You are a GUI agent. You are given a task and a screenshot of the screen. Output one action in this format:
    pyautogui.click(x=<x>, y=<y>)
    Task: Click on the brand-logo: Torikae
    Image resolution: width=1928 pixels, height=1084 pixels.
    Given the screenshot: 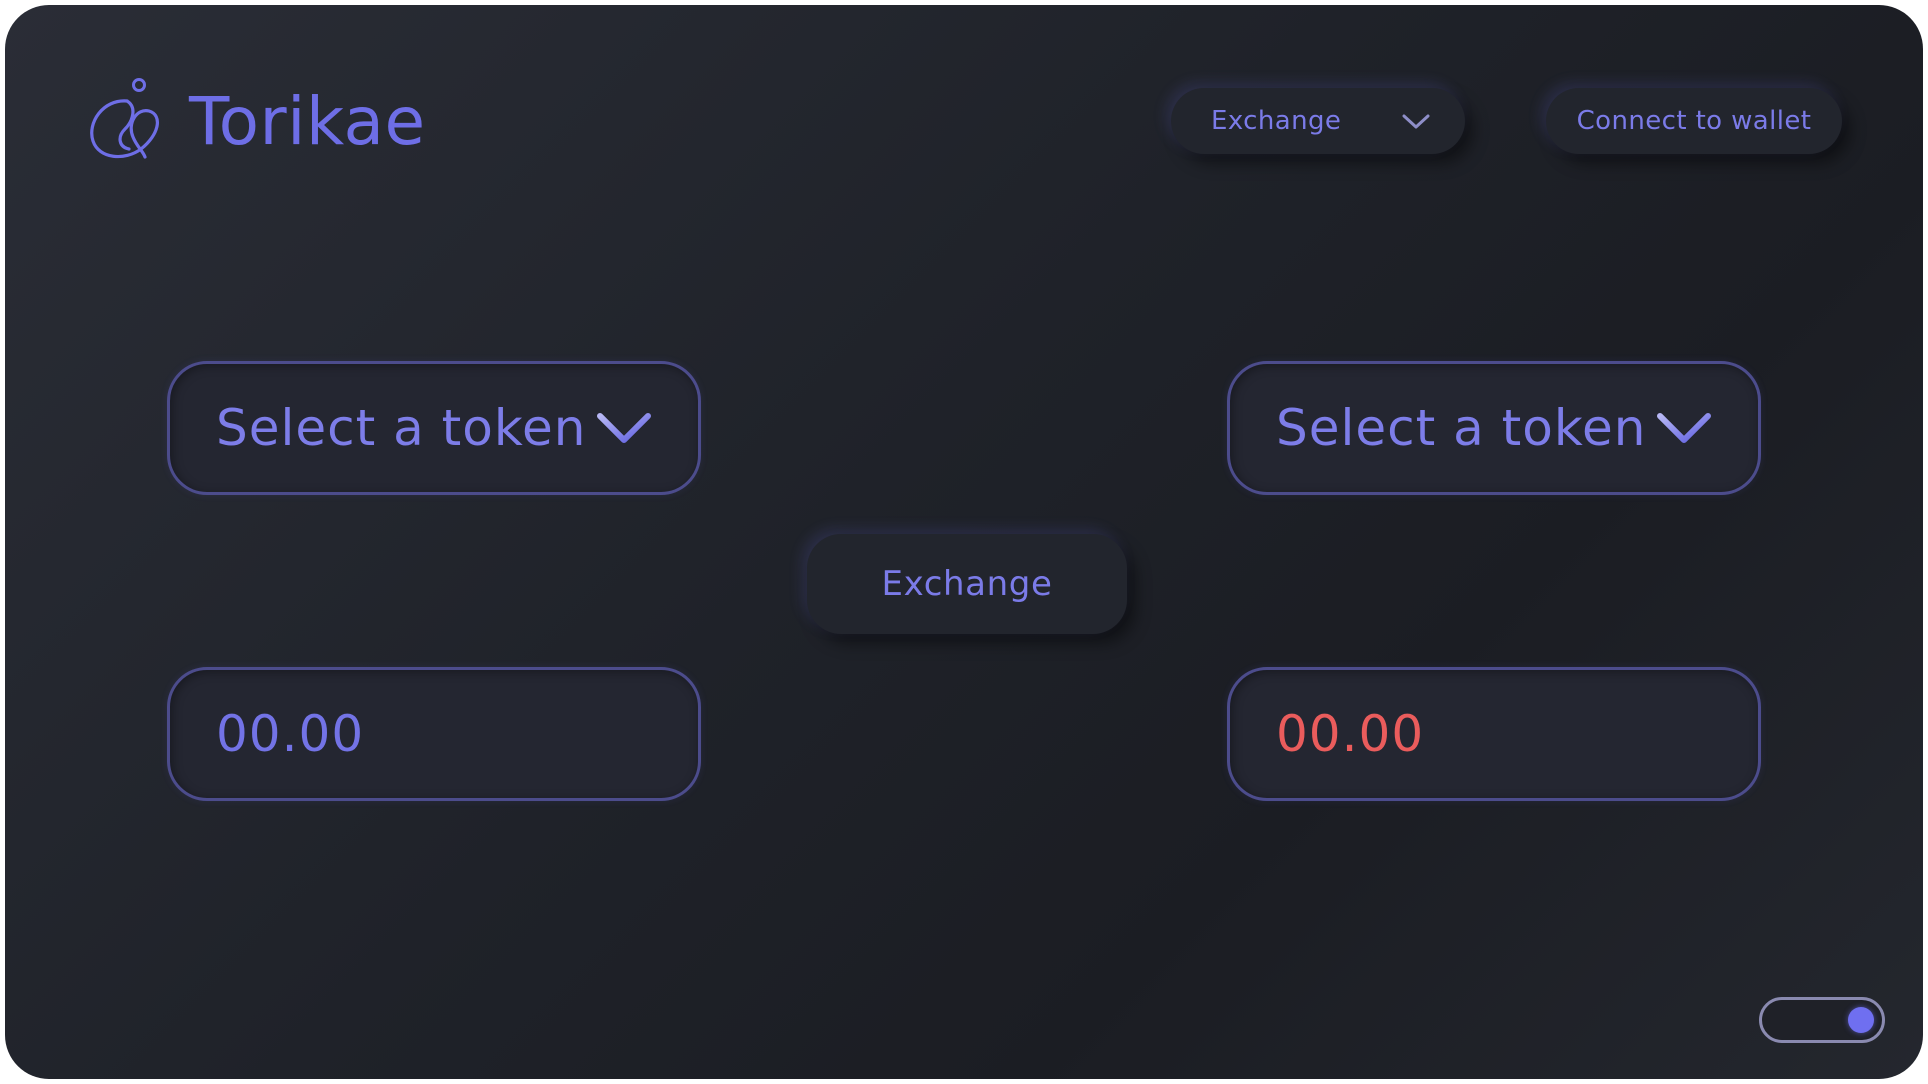 What is the action you would take?
    pyautogui.click(x=255, y=122)
    